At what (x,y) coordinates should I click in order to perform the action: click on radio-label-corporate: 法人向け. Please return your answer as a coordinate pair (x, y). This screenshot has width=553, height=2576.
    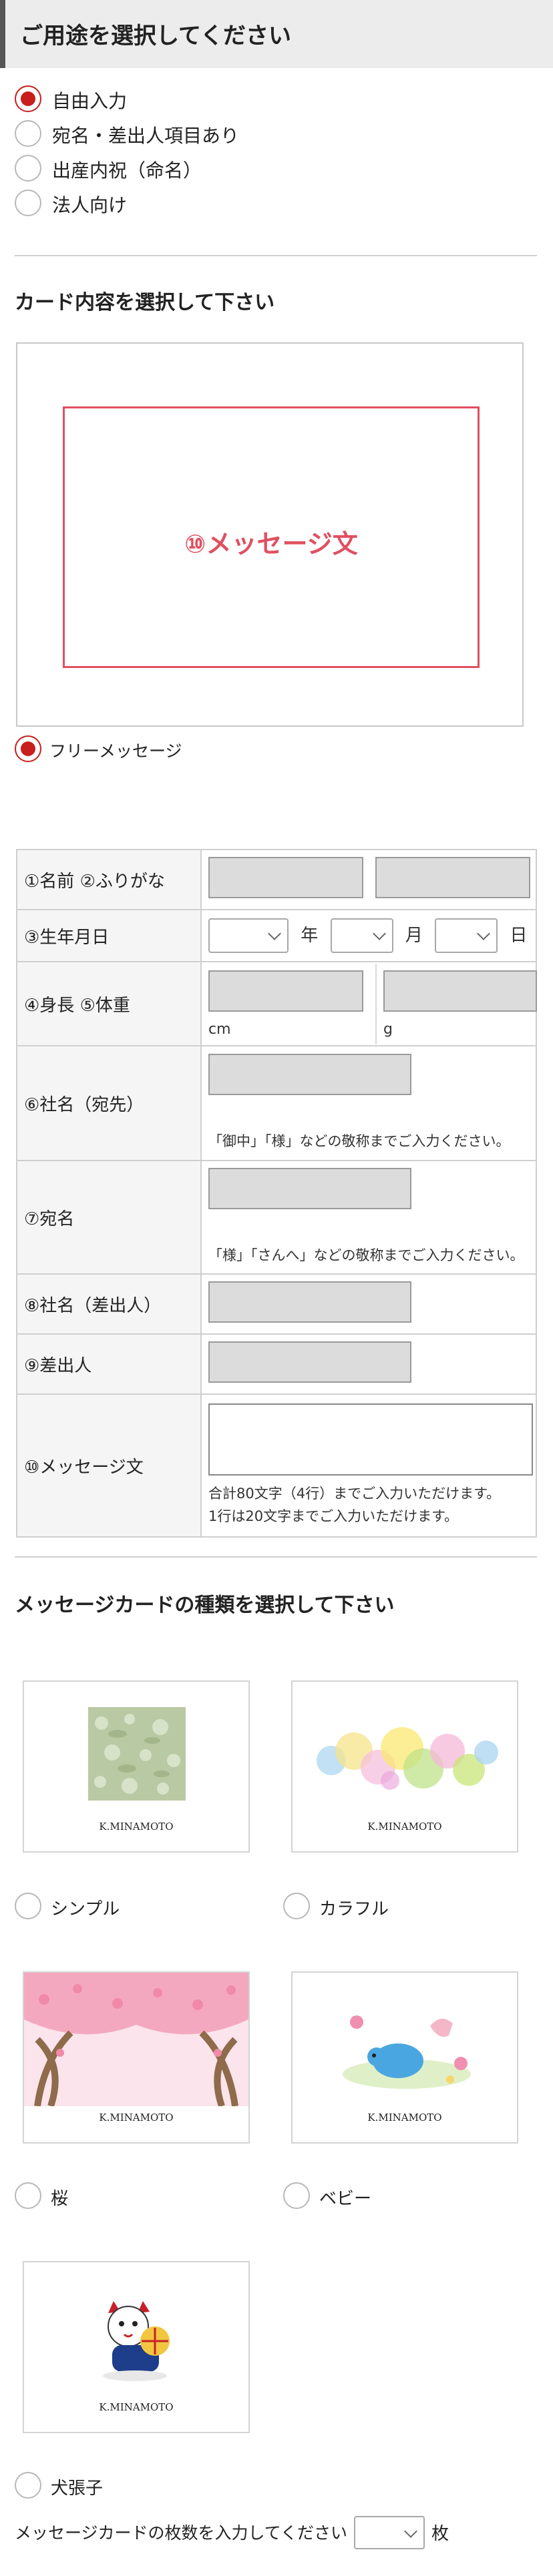
    Looking at the image, I should click on (90, 205).